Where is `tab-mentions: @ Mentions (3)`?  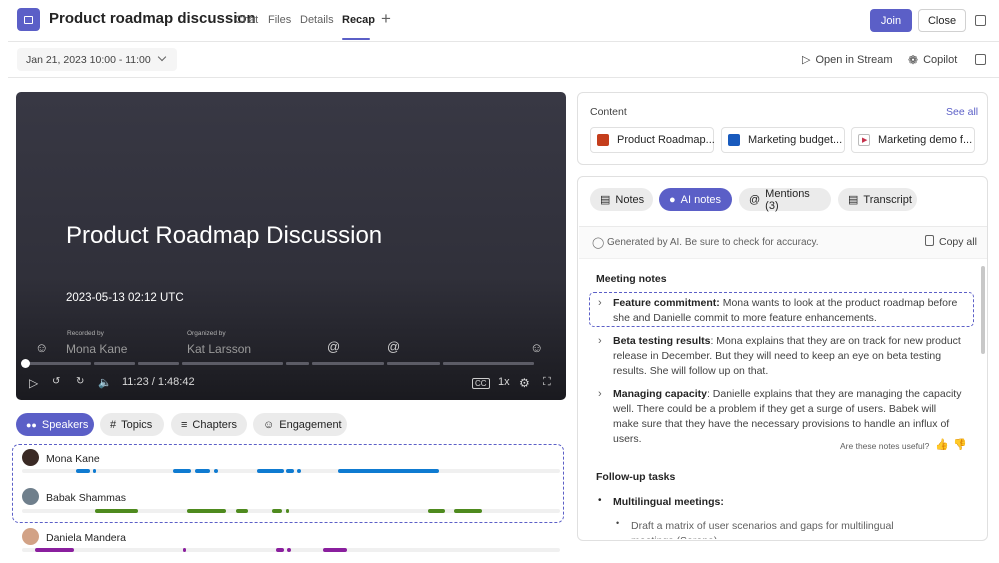
tab-mentions: @ Mentions (3) is located at coordinates (785, 200).